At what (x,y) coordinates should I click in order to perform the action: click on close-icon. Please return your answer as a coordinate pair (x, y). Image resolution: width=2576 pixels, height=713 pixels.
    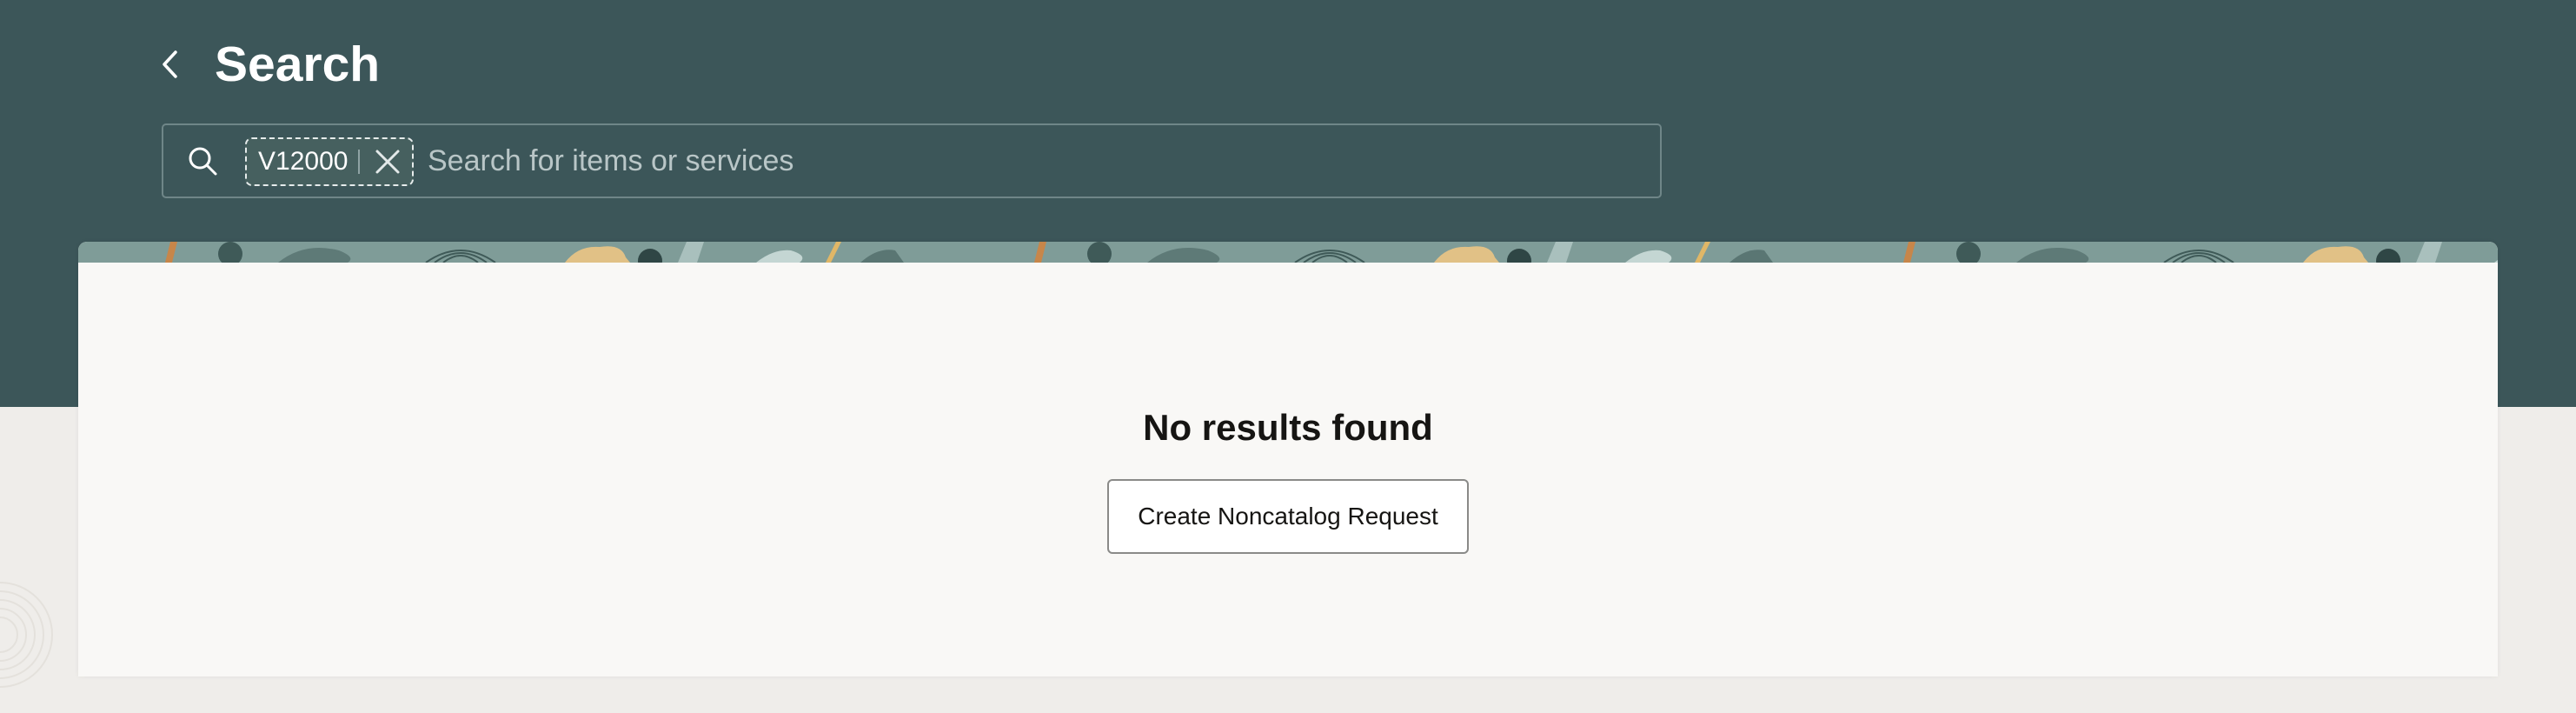
    Looking at the image, I should click on (387, 162).